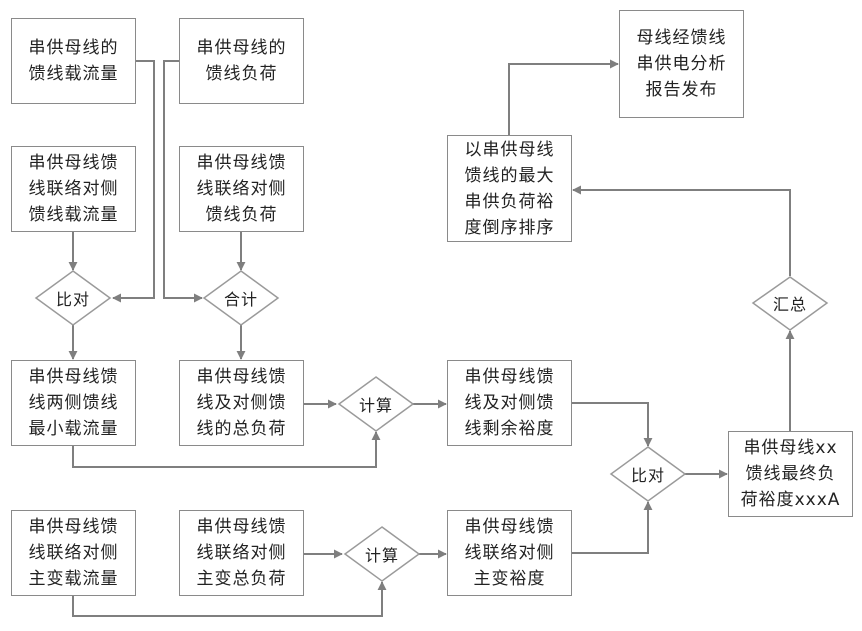 The height and width of the screenshot is (631, 862). I want to click on box-final-margin: 串供母线xx 馈线最终负 荷裕度xxxA, so click(790, 474).